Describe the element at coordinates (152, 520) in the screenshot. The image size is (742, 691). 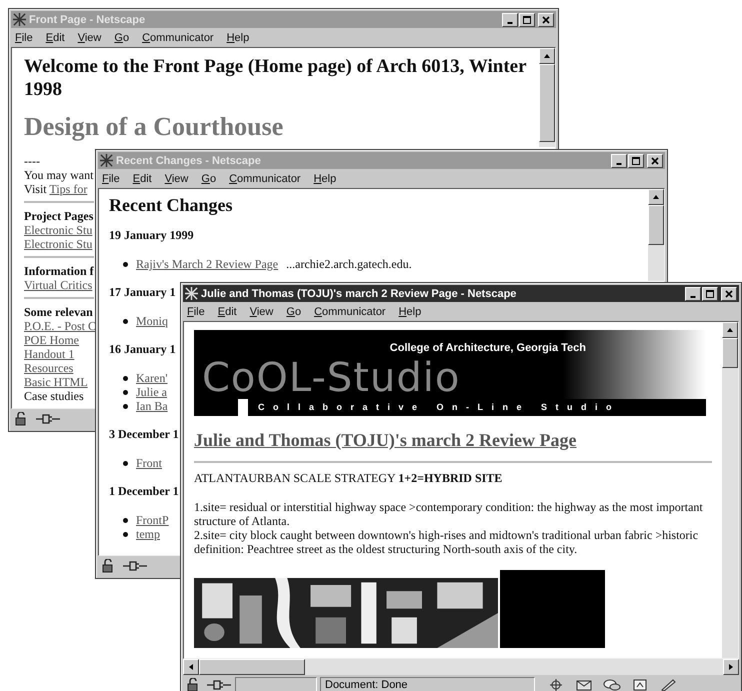
I see `page-link: FrontP` at that location.